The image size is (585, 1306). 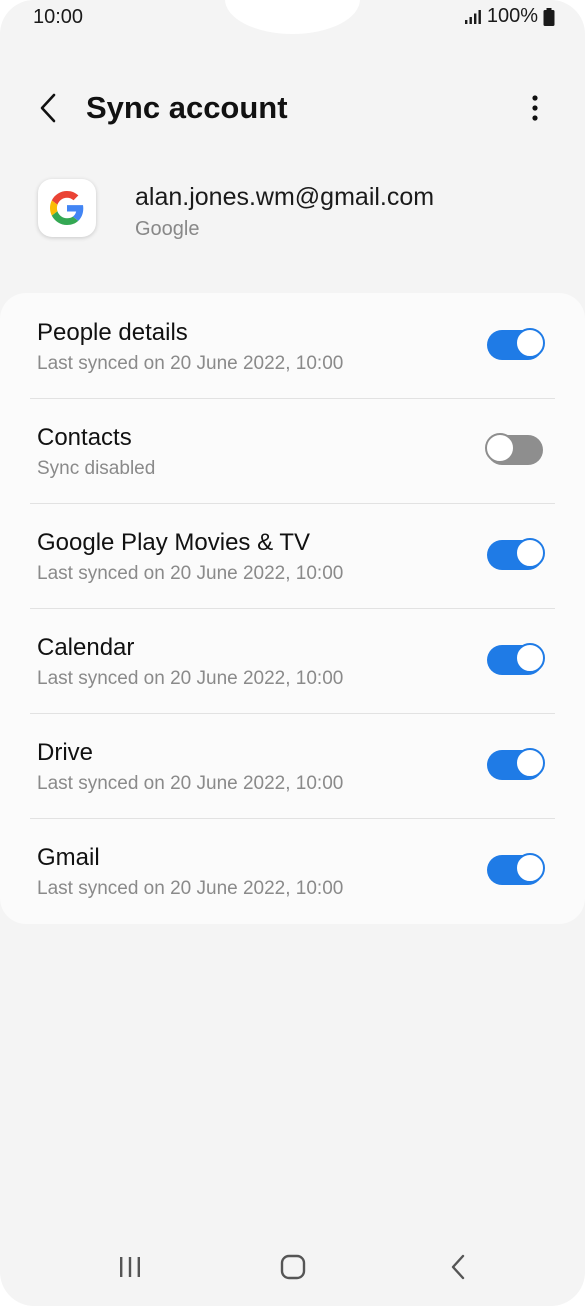 I want to click on nav-back-icon, so click(x=458, y=1267).